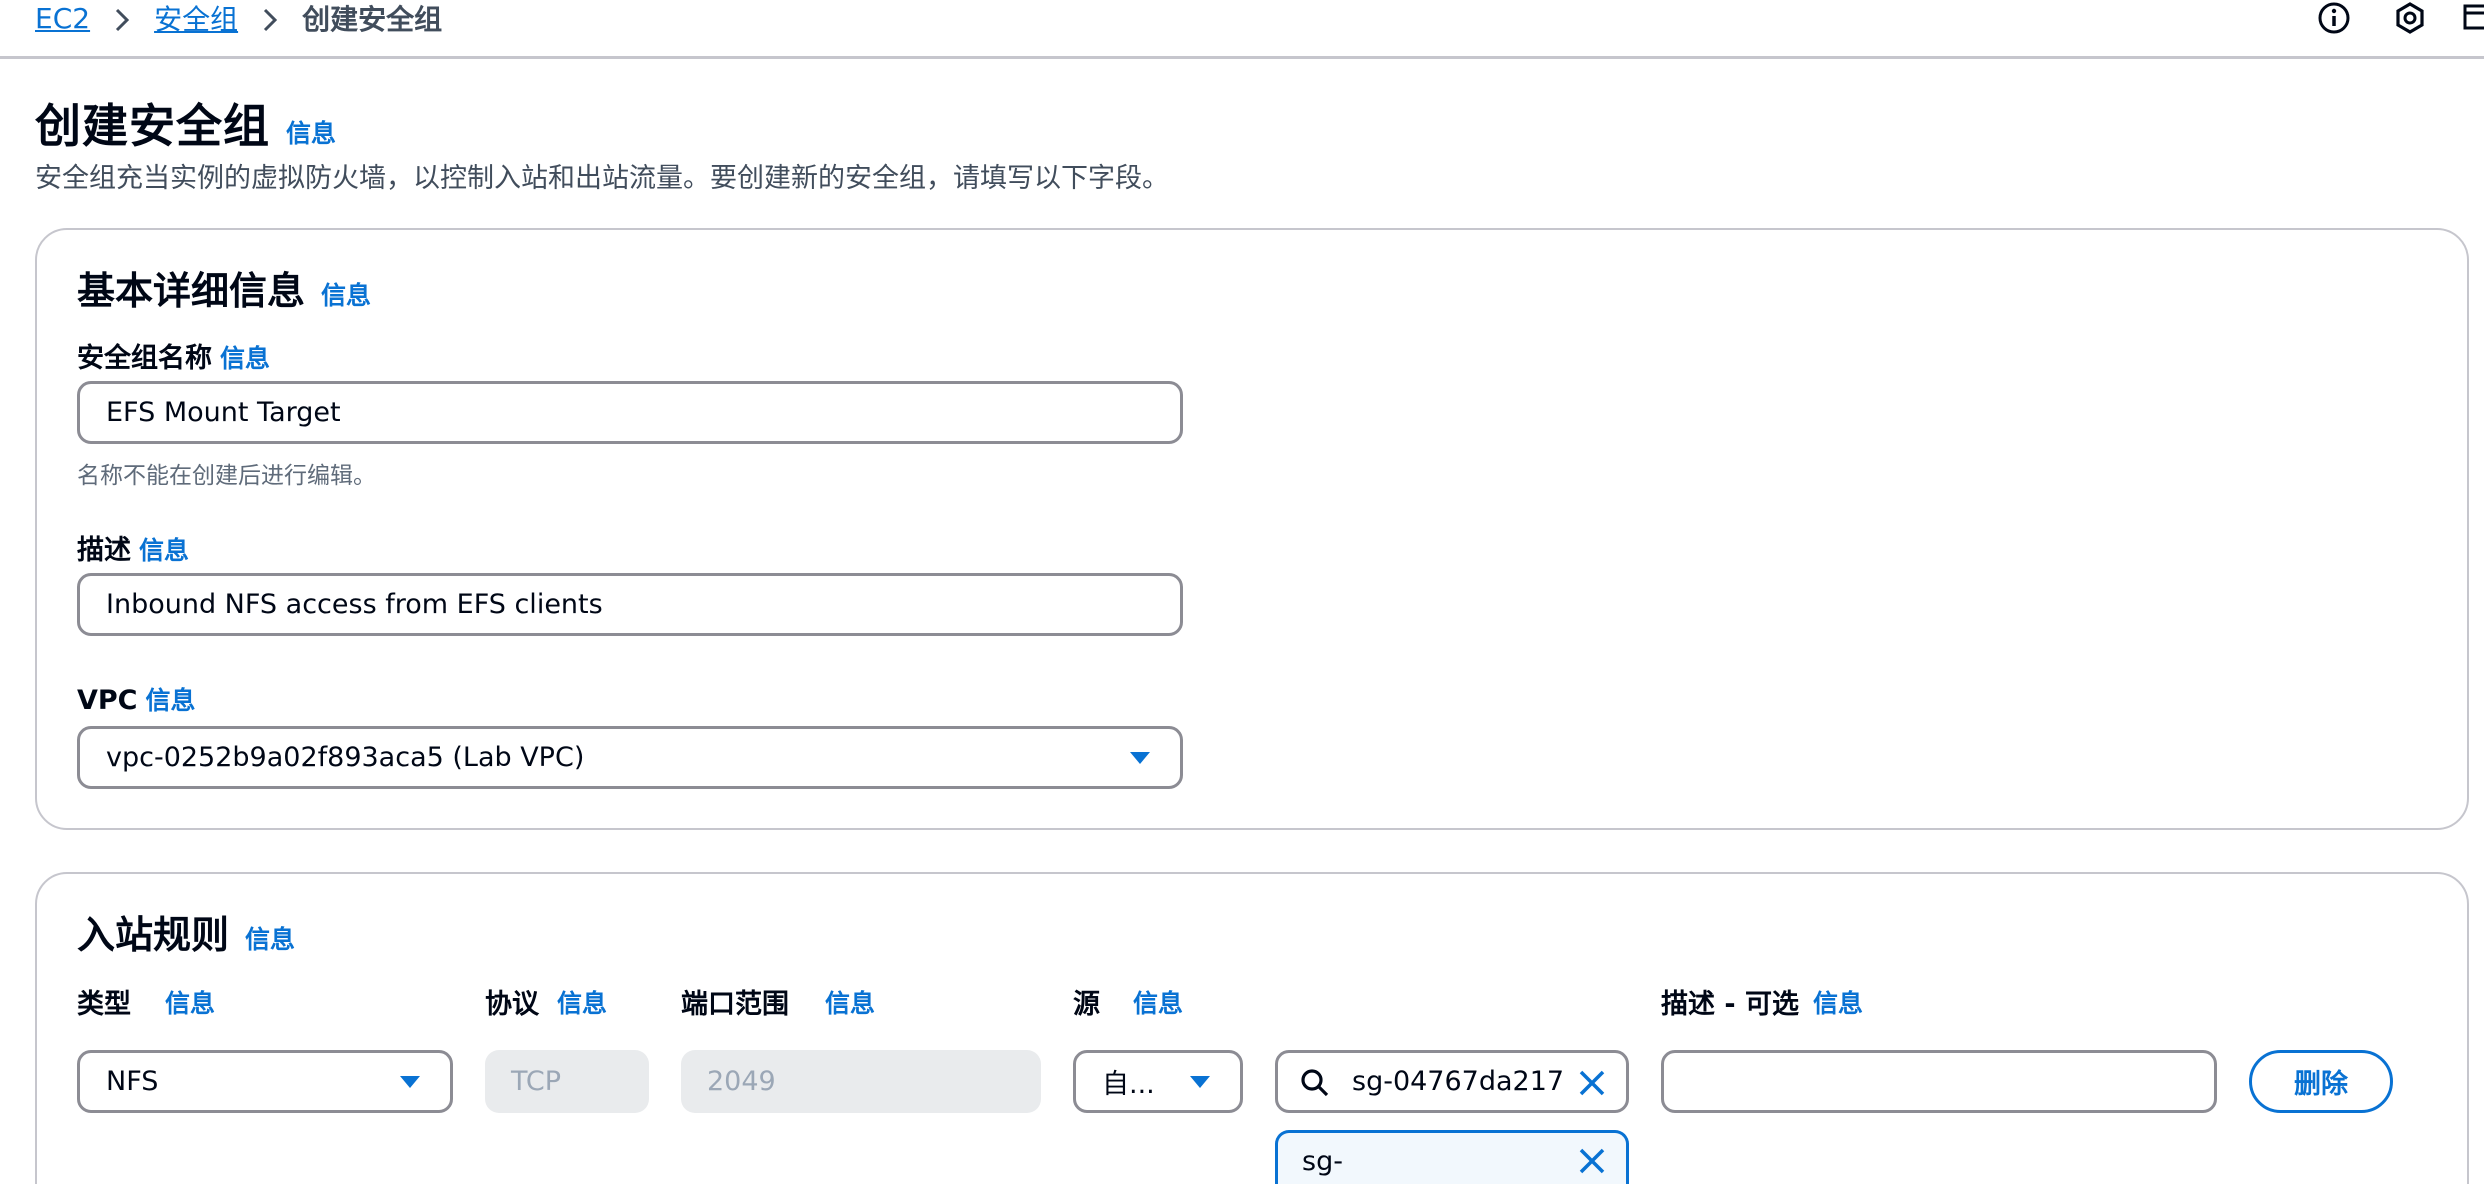 This screenshot has height=1184, width=2484. I want to click on inbound-title: 入站规则, so click(153, 935).